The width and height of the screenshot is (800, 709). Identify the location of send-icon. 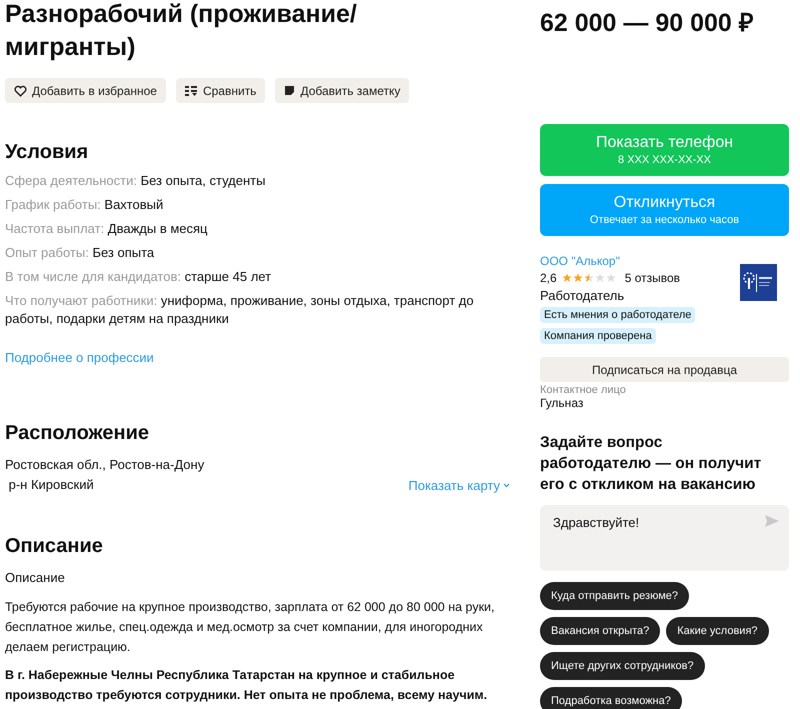
(772, 521).